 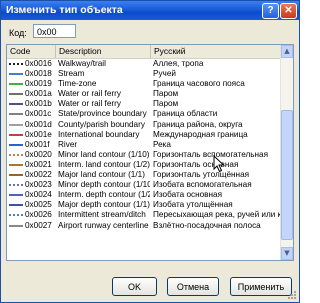 I want to click on list-header: Code Description Русский, so click(x=144, y=52).